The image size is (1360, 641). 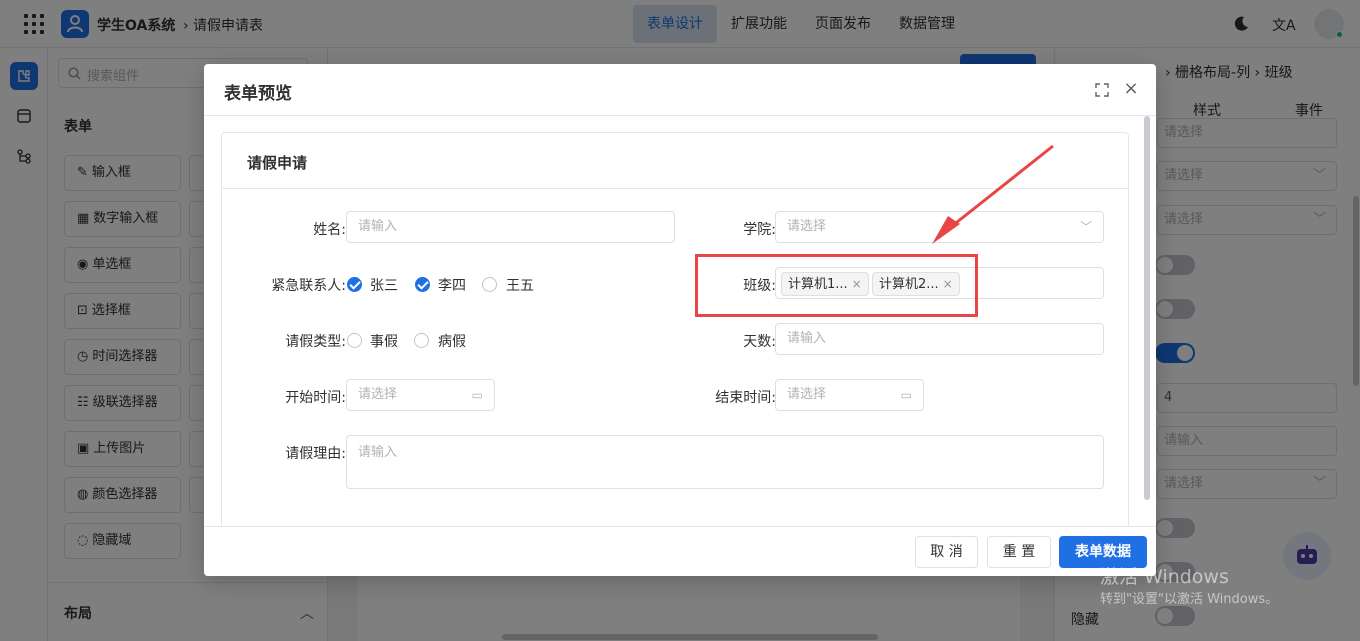 What do you see at coordinates (384, 286) in the screenshot?
I see `checkbox-label: 张三` at bounding box center [384, 286].